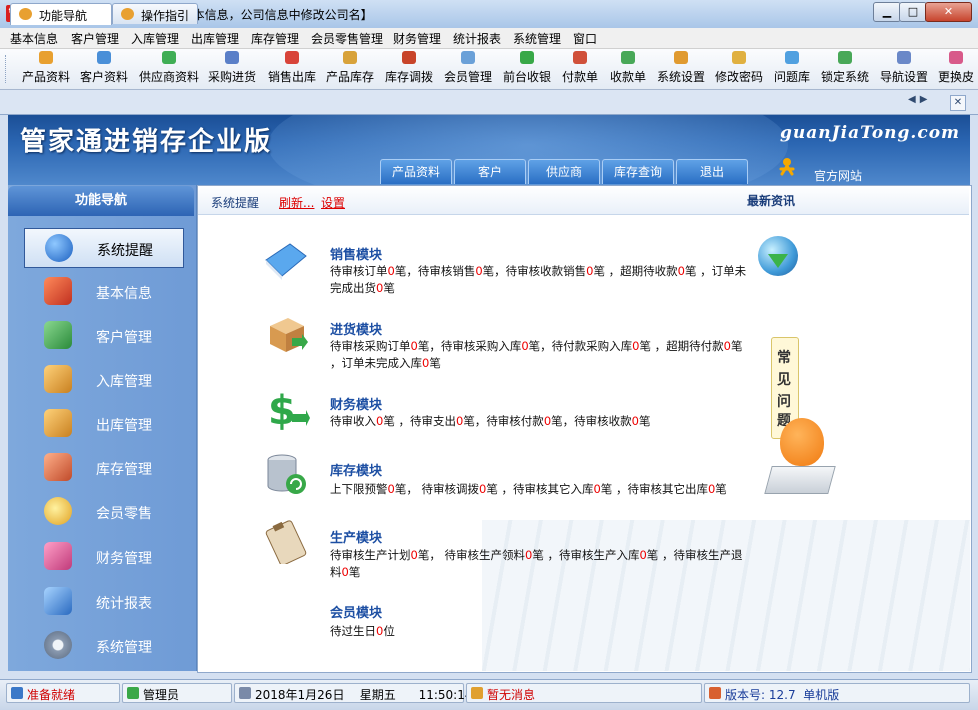 The image size is (978, 710). Describe the element at coordinates (838, 175) in the screenshot. I see `official-site-link: 官方网站` at that location.